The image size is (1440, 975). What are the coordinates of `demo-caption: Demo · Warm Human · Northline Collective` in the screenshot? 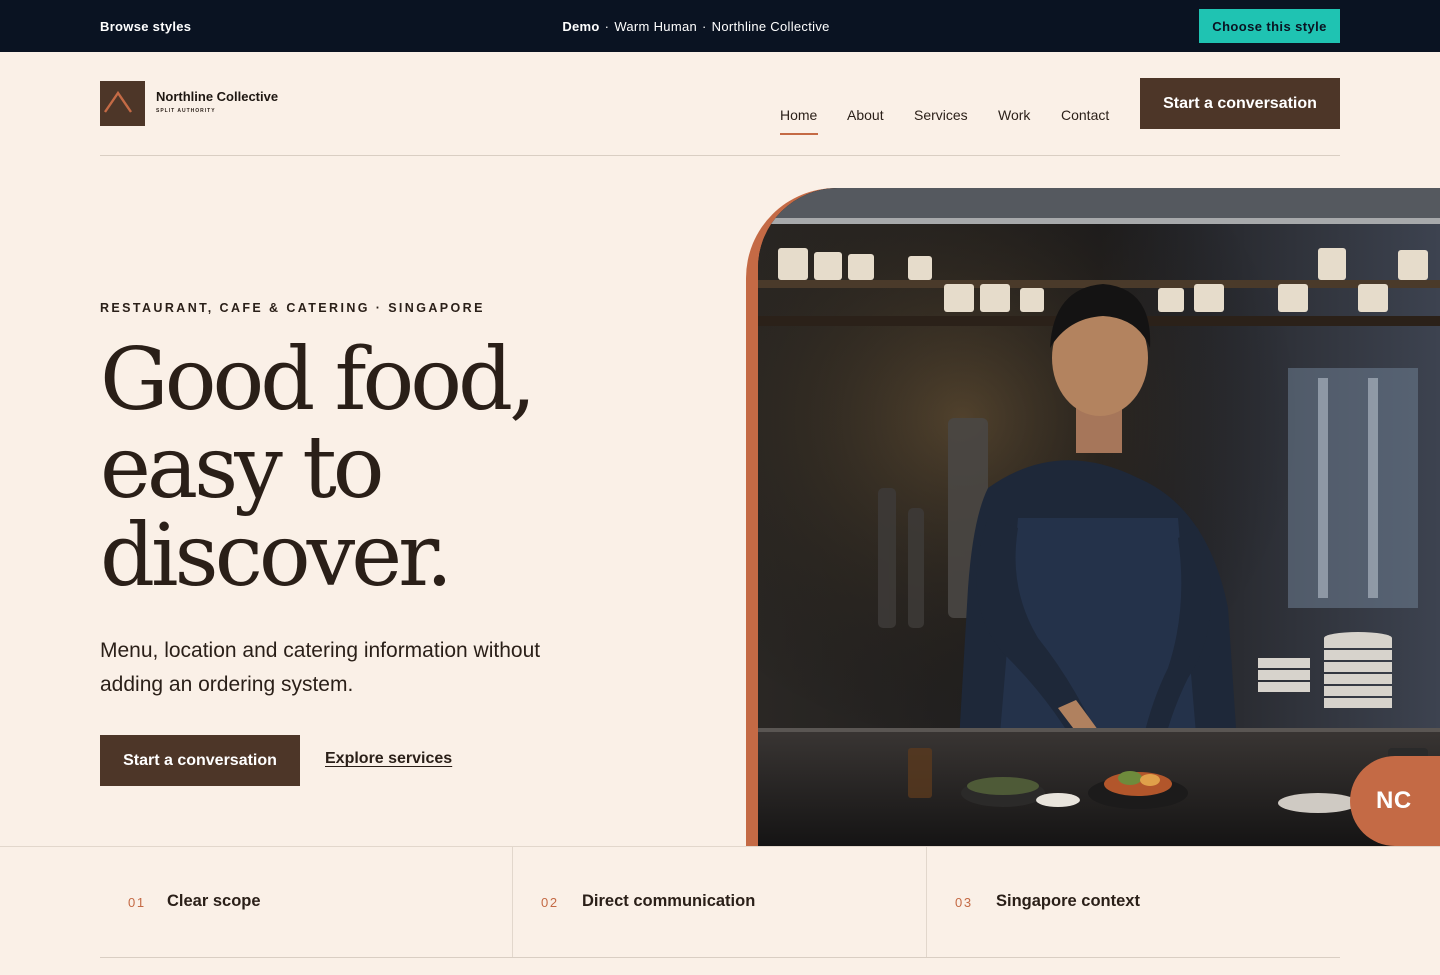 It's located at (696, 26).